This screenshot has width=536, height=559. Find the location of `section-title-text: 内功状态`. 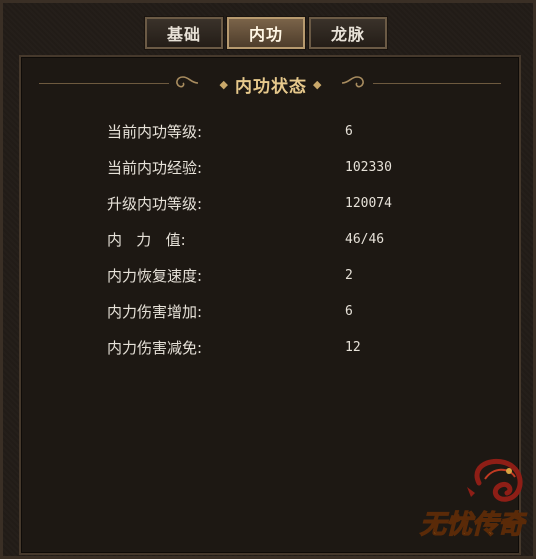

section-title-text: 内功状态 is located at coordinates (271, 86).